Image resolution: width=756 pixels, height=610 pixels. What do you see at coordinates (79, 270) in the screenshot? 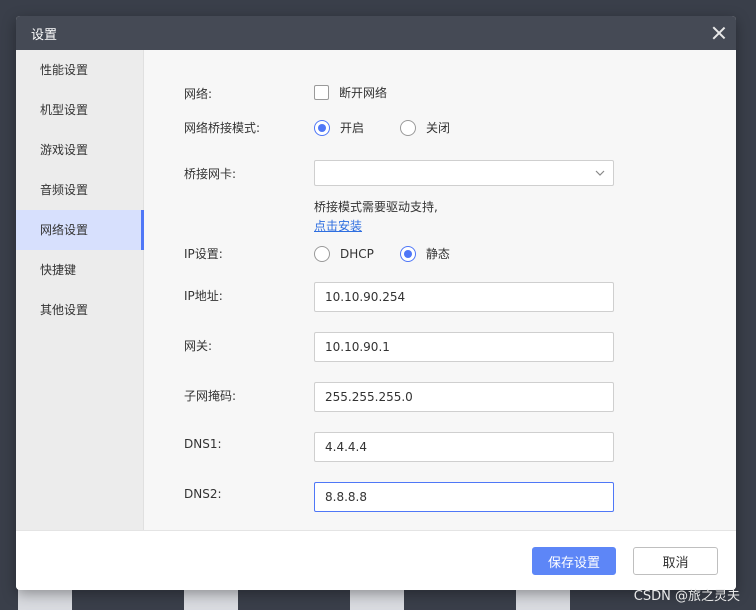
I see `sidebar-item-shortcuts: 快捷键` at bounding box center [79, 270].